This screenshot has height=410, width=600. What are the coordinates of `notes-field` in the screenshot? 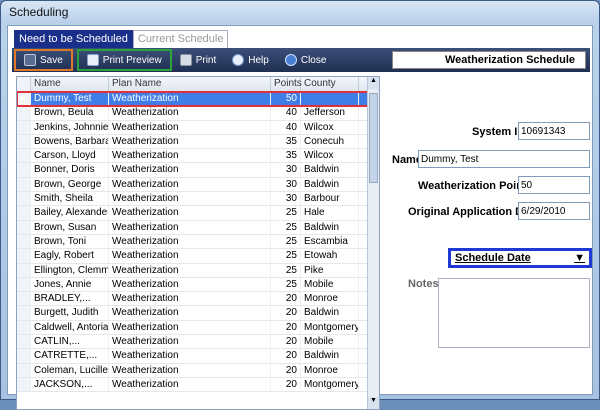 It's located at (514, 313).